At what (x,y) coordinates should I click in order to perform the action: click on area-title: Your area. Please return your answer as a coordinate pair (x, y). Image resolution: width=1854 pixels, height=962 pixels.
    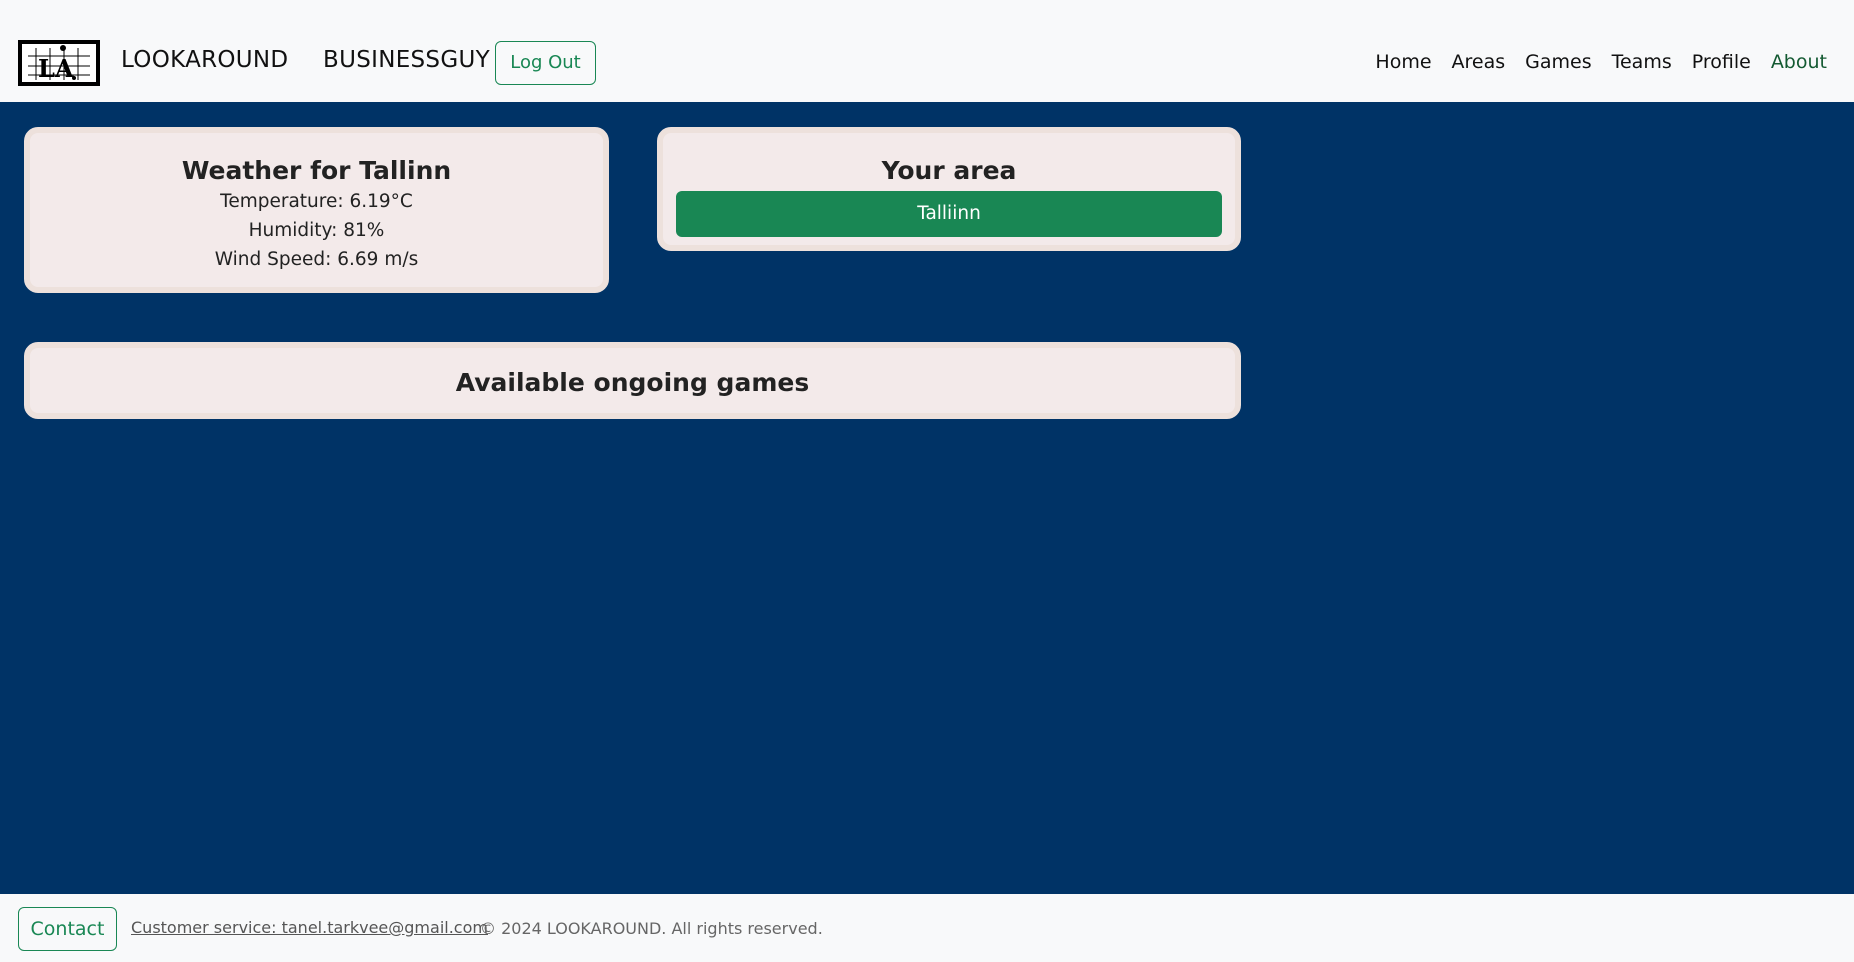
    Looking at the image, I should click on (949, 170).